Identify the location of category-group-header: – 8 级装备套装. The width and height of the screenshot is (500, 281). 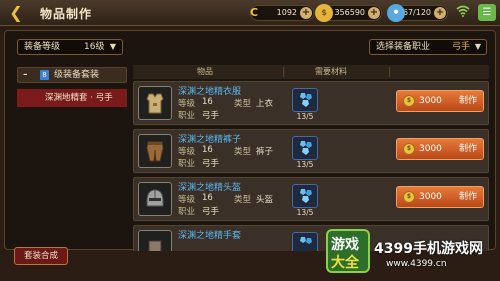
(72, 75).